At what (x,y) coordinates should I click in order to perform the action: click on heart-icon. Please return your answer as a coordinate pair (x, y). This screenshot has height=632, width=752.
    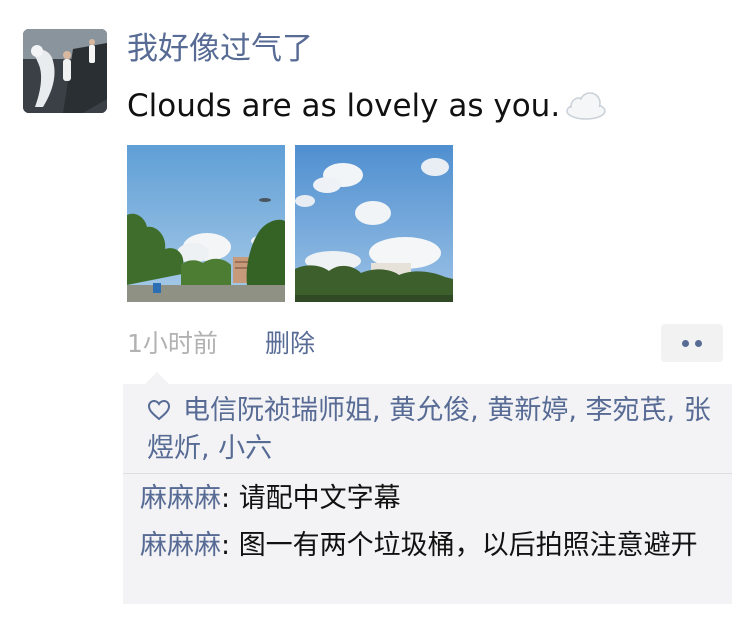
    Looking at the image, I should click on (159, 410).